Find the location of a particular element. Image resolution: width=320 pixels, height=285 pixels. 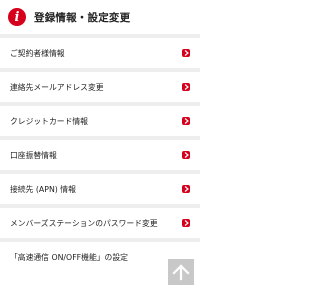

menu-item-apn-info: 接続先 (APN) 情報 is located at coordinates (100, 189).